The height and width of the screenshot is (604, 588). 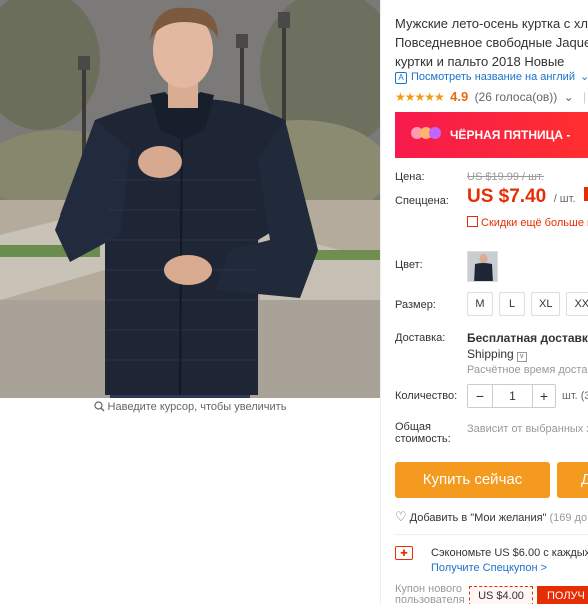 I want to click on size-option-m: M, so click(x=480, y=304).